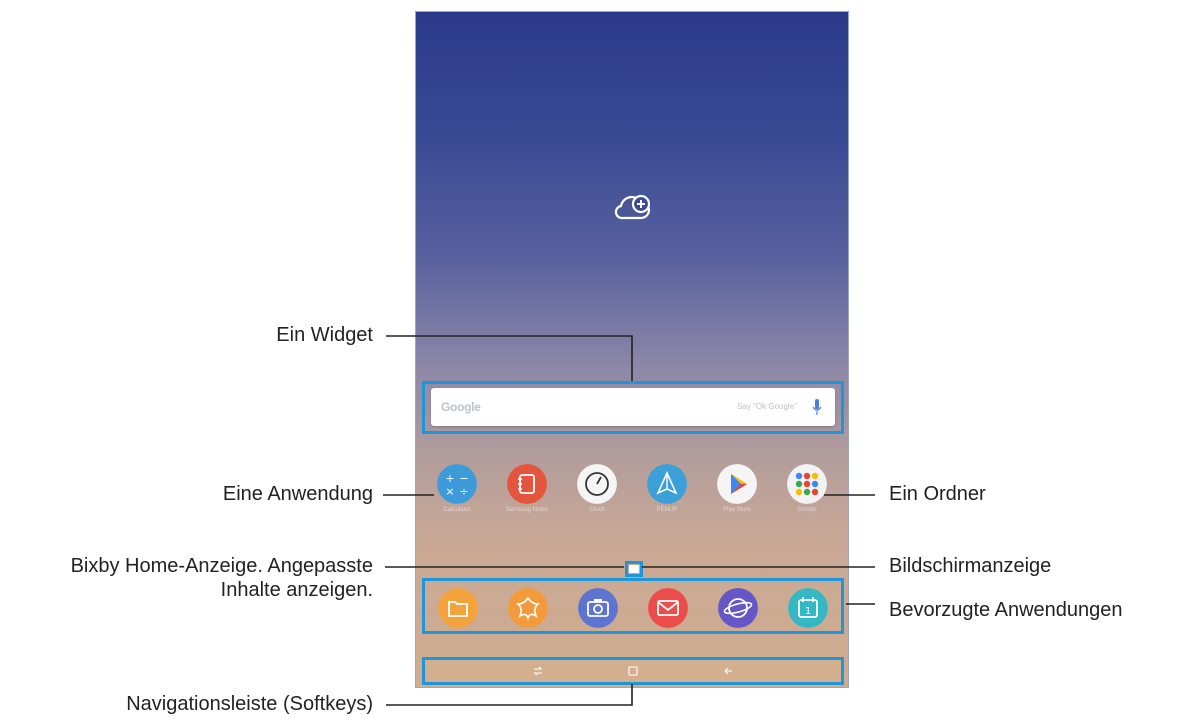  I want to click on app-label: Clock, so click(597, 510).